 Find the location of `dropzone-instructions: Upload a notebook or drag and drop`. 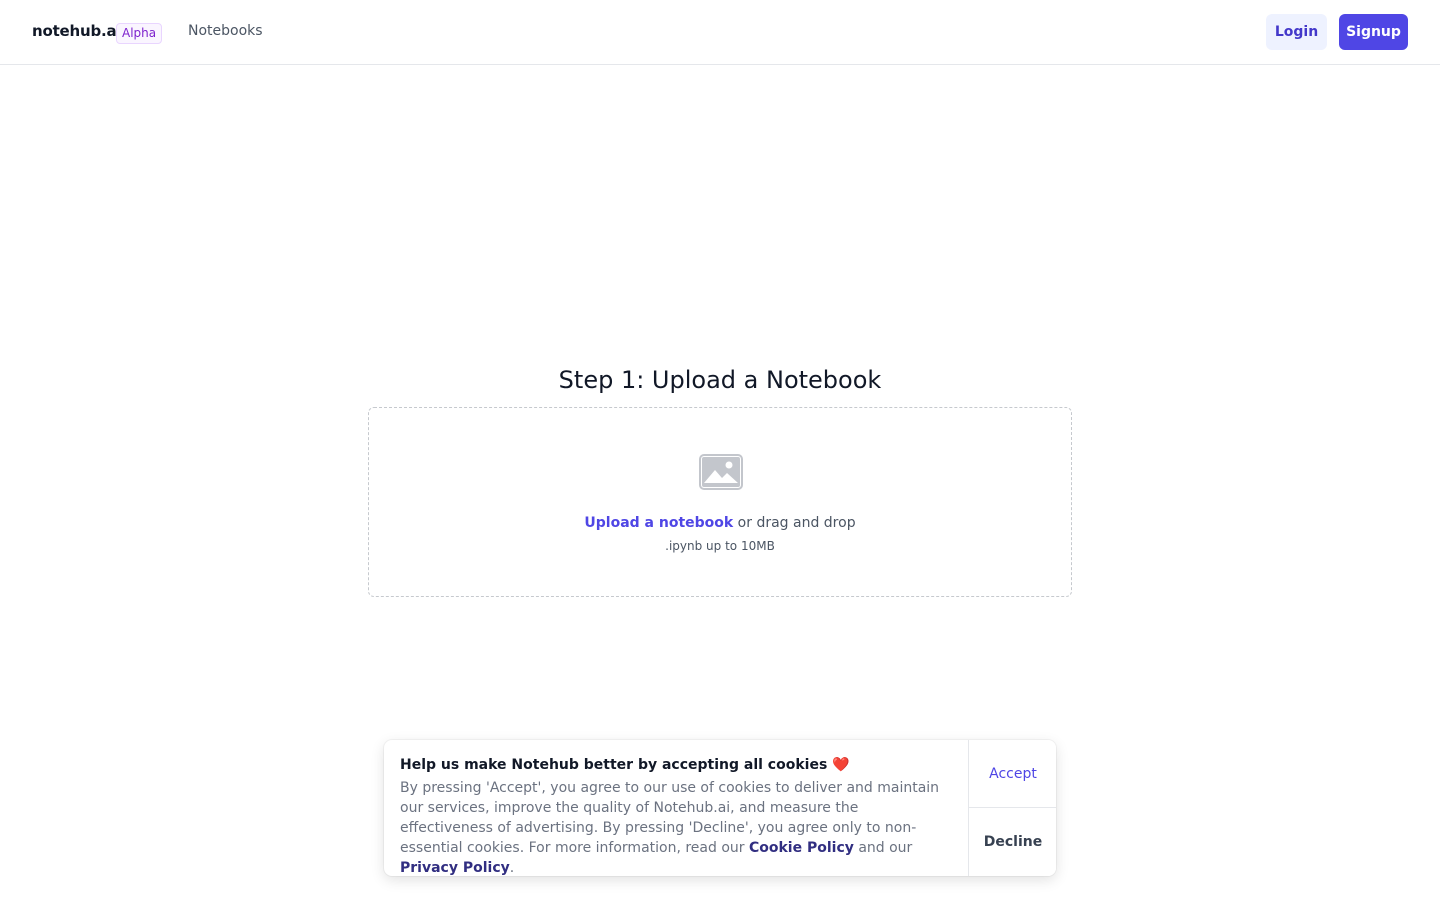

dropzone-instructions: Upload a notebook or drag and drop is located at coordinates (720, 523).